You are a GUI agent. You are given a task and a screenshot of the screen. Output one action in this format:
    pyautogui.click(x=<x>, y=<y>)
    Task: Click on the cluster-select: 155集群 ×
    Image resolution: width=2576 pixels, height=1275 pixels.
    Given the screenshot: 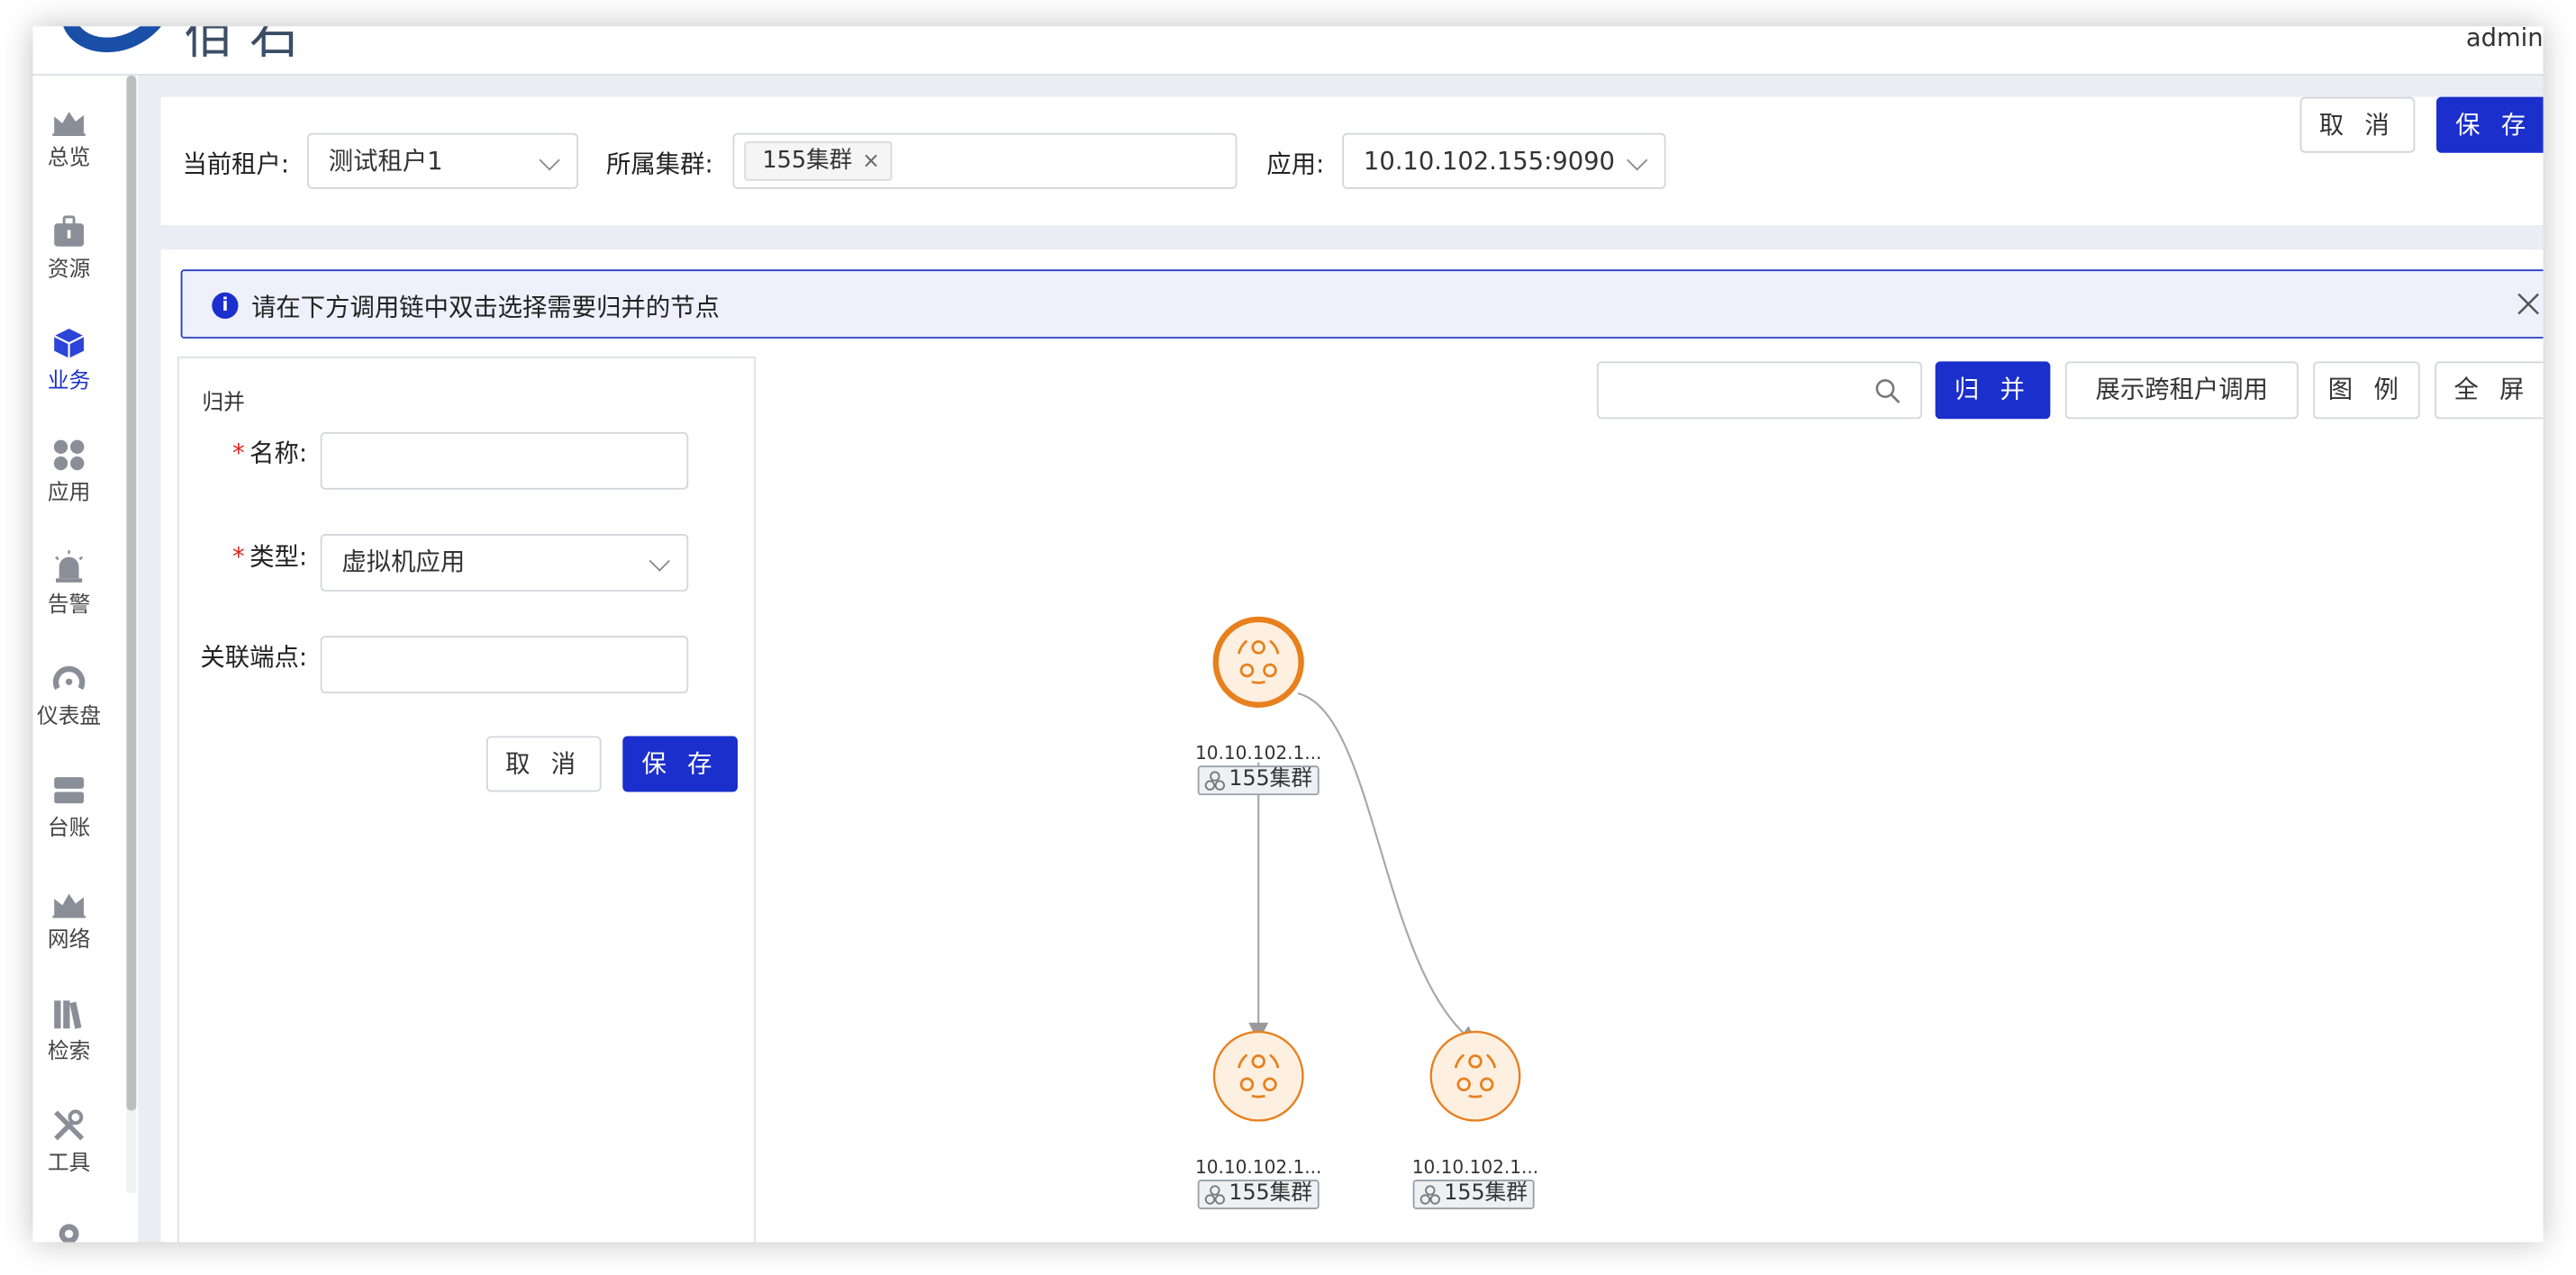 What is the action you would take?
    pyautogui.click(x=985, y=160)
    